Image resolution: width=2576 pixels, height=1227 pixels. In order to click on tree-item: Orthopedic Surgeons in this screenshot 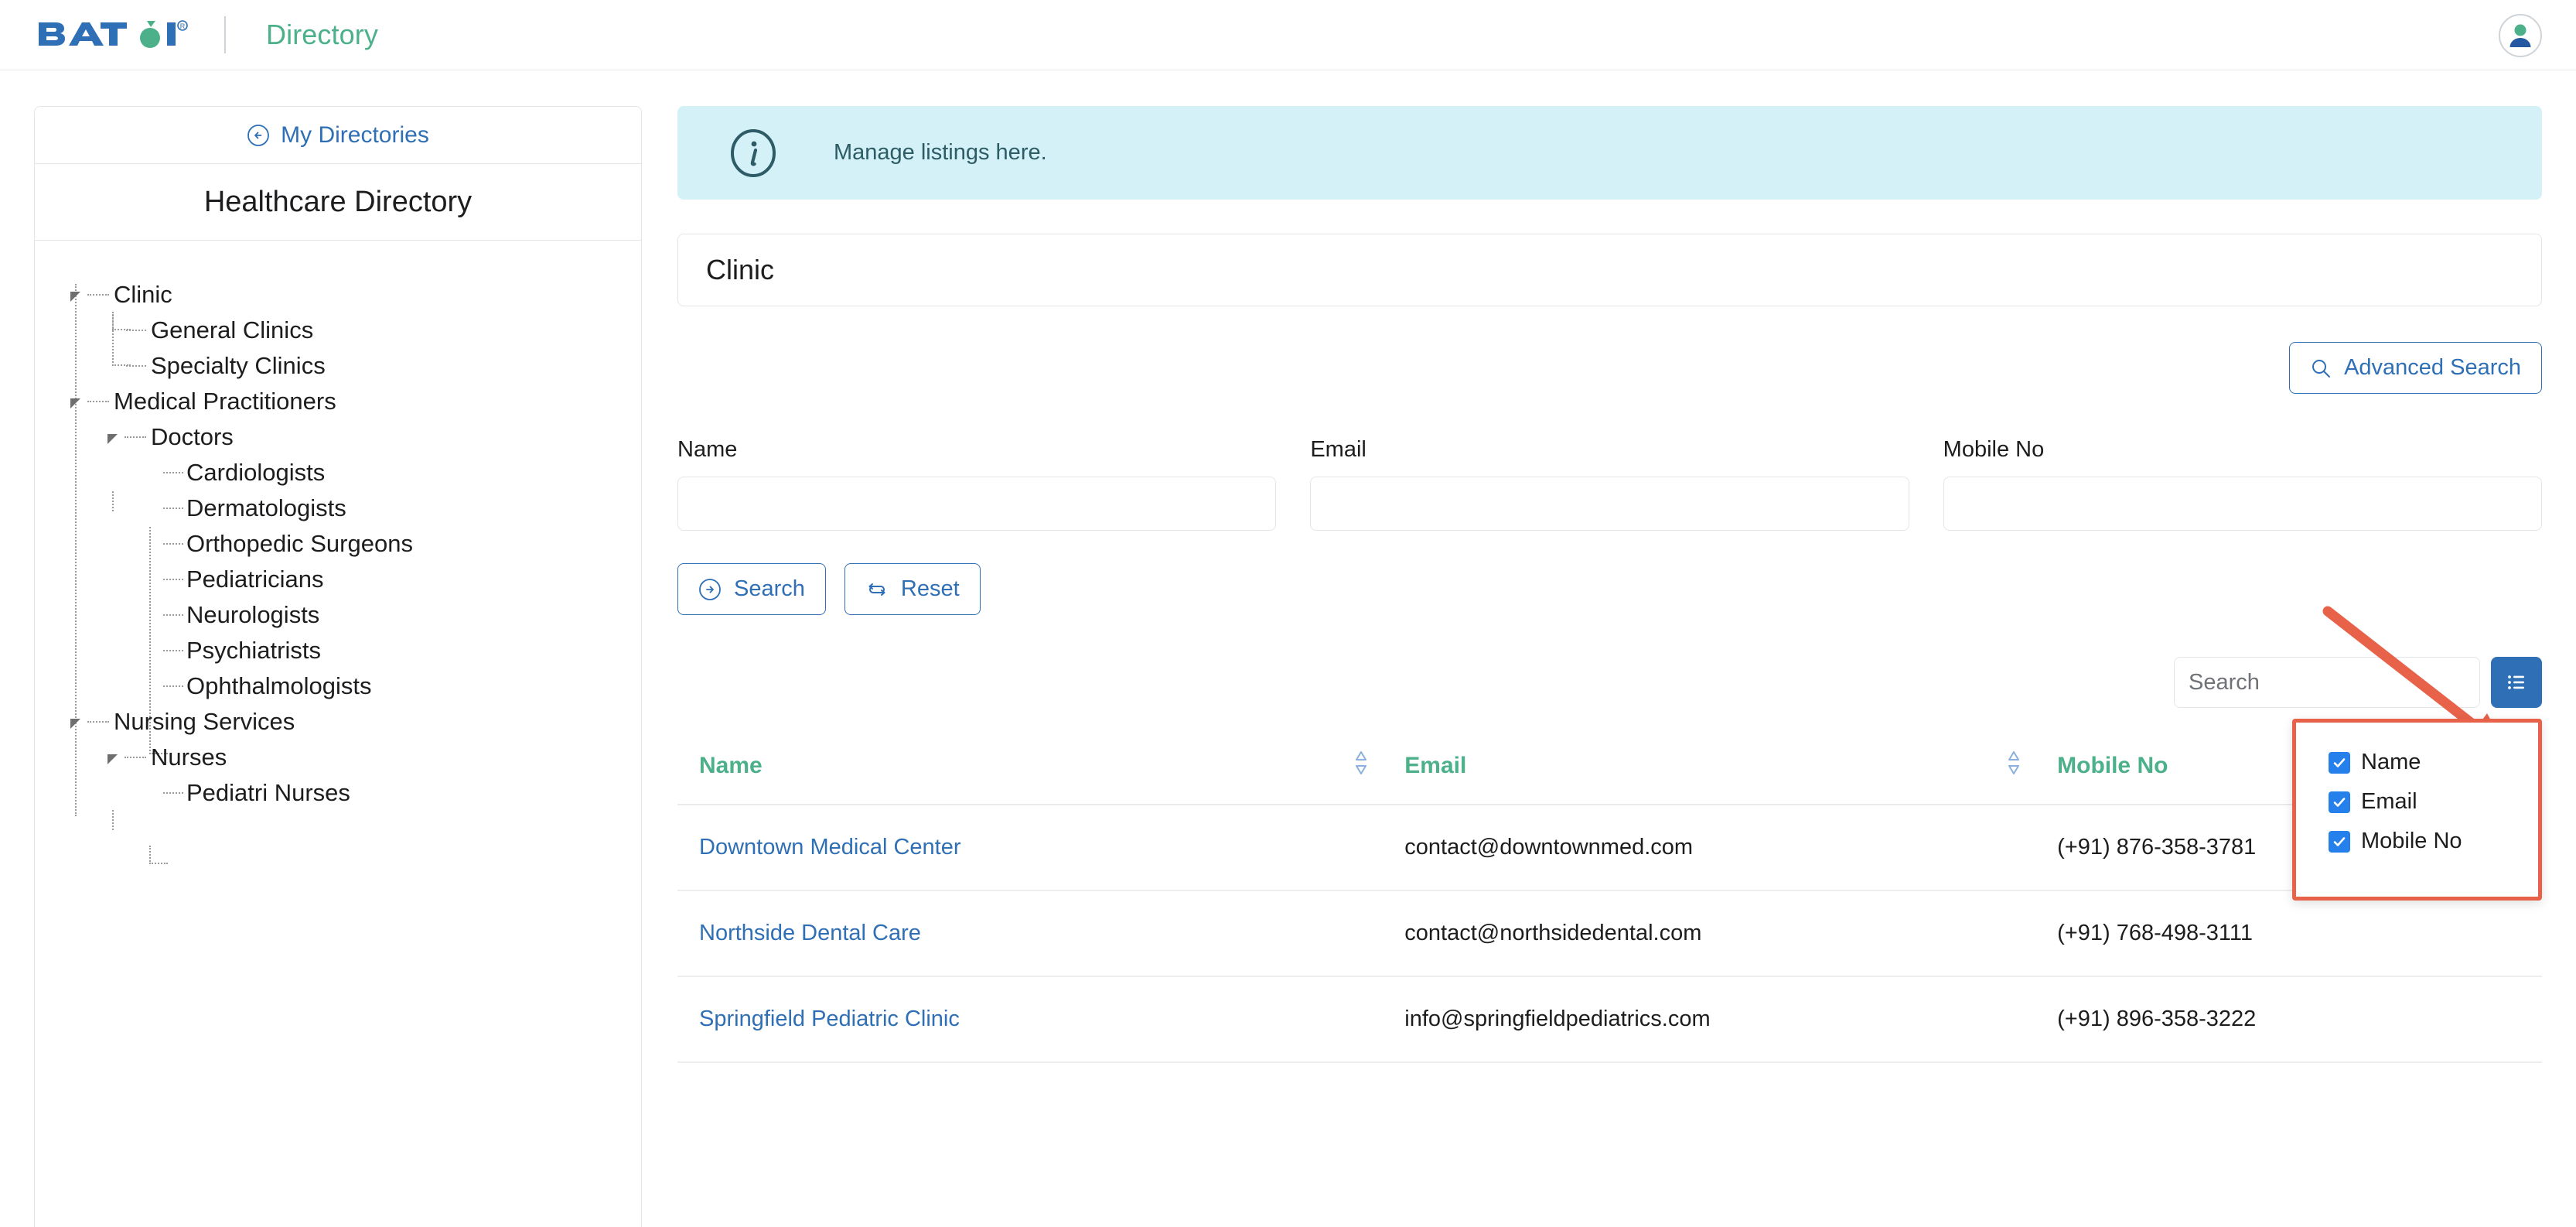, I will do `click(338, 543)`.